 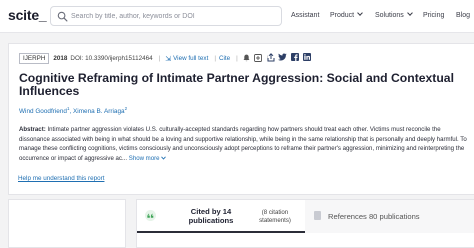 I want to click on tab-references: References 80 publications, so click(x=389, y=216).